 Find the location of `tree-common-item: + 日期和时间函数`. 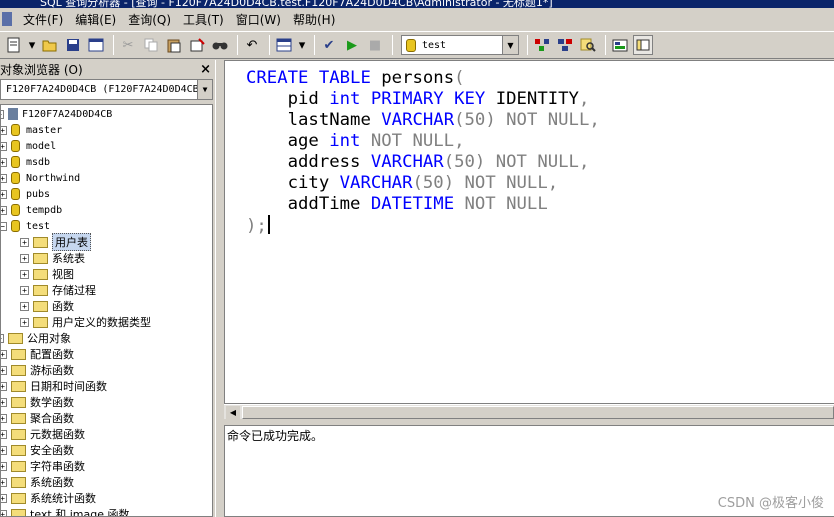

tree-common-item: + 日期和时间函数 is located at coordinates (54, 386).